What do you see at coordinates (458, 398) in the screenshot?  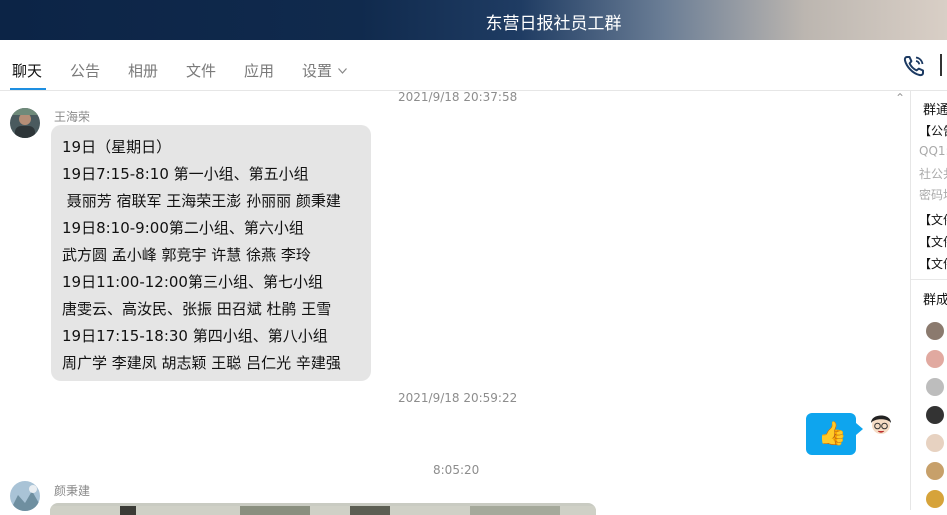 I see `timestamp: 2021/9/18 20:59:22` at bounding box center [458, 398].